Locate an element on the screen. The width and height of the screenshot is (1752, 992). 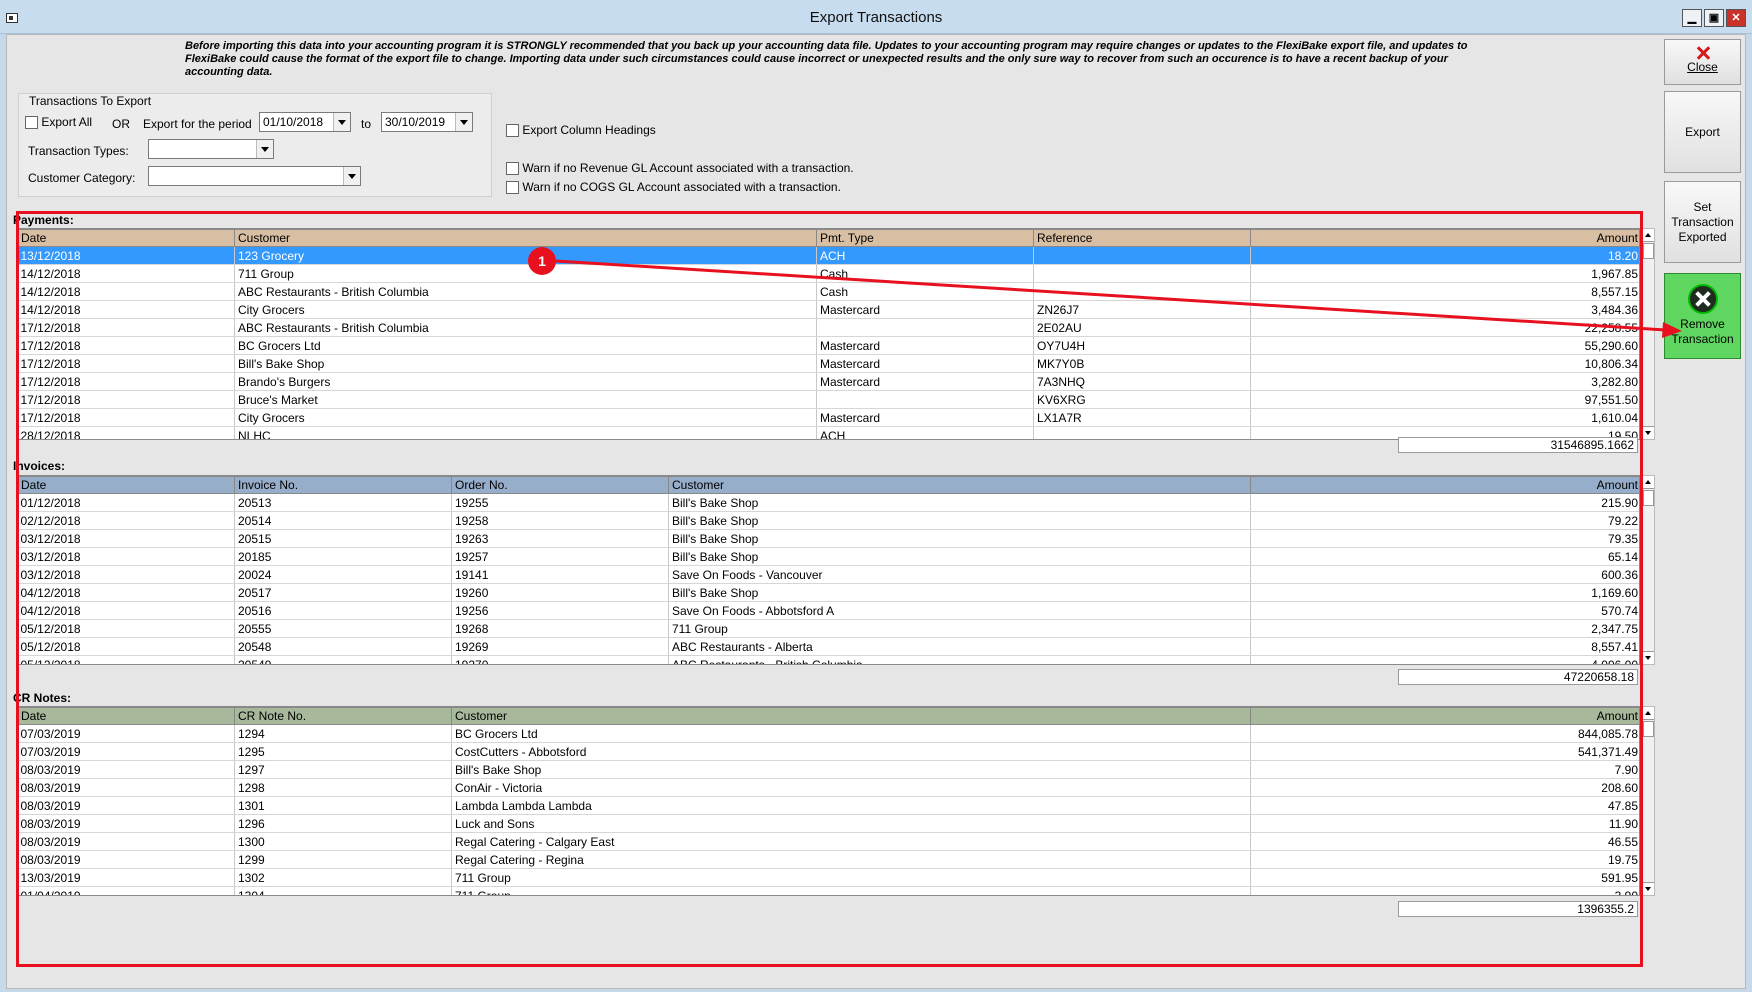
export-all-checkbox is located at coordinates (31, 123).